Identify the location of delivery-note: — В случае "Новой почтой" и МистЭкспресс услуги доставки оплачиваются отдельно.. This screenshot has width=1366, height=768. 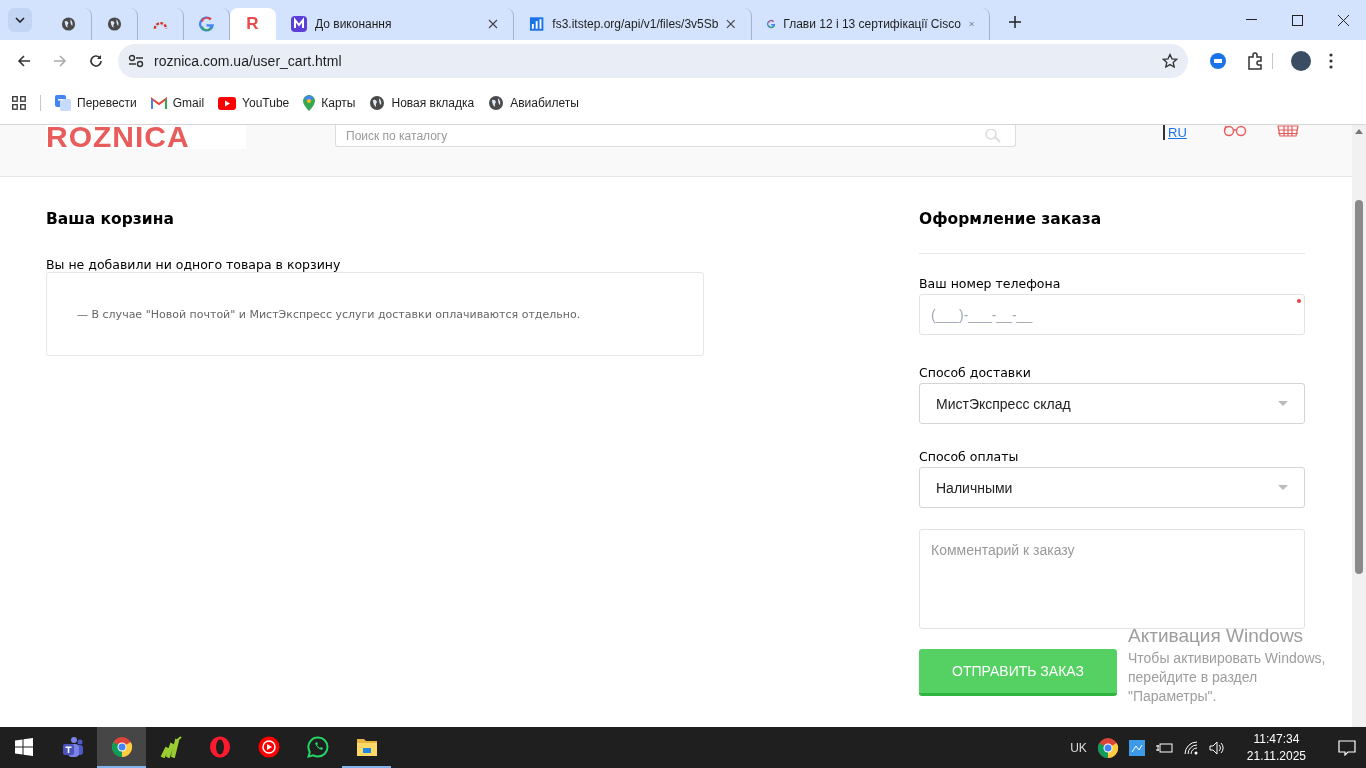
(329, 314).